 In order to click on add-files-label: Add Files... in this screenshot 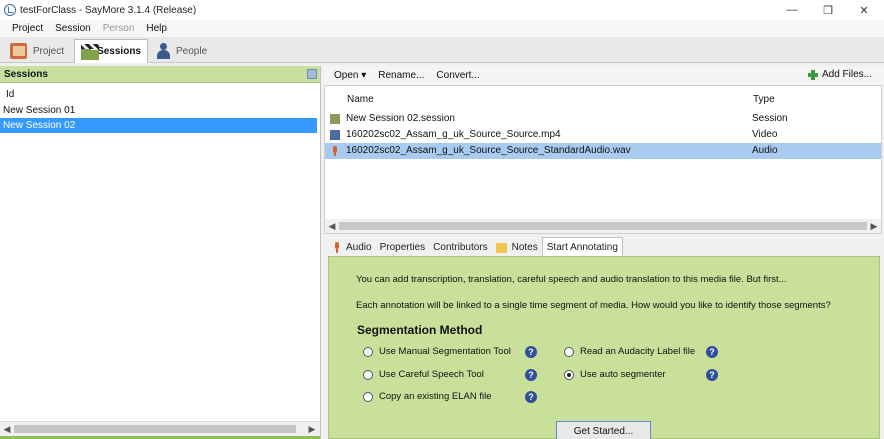, I will do `click(846, 74)`.